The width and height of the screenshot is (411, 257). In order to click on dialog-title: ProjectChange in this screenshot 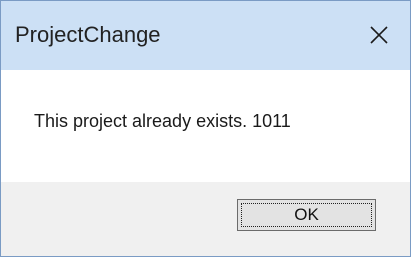, I will do `click(88, 34)`.